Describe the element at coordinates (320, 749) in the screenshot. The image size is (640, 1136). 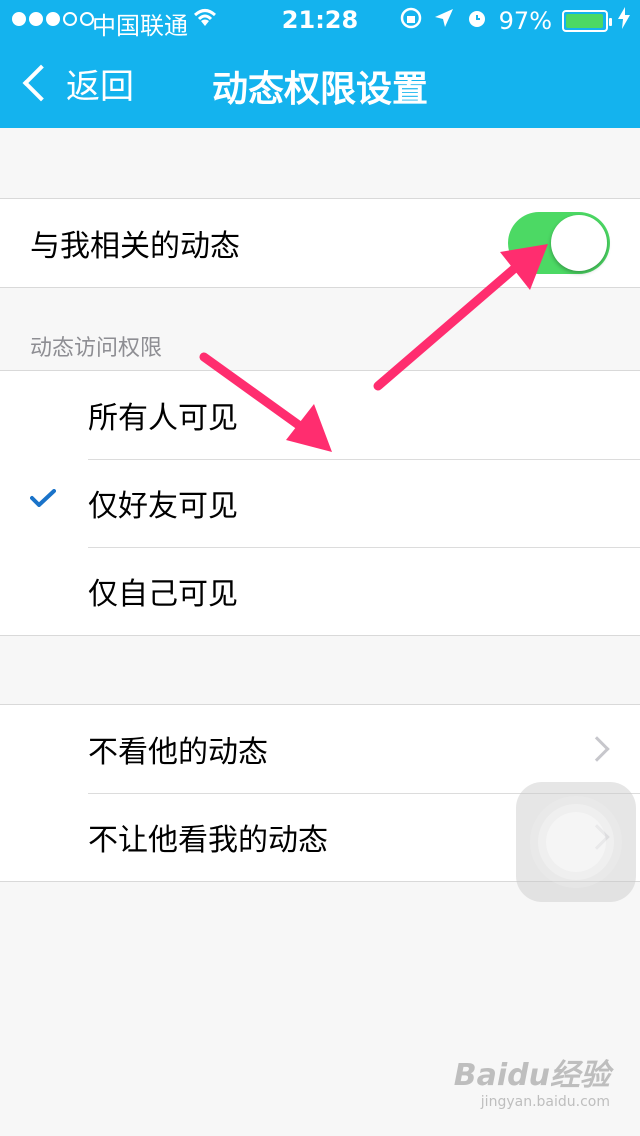
I see `hide-their-dynamics-row: 不看他的动态` at that location.